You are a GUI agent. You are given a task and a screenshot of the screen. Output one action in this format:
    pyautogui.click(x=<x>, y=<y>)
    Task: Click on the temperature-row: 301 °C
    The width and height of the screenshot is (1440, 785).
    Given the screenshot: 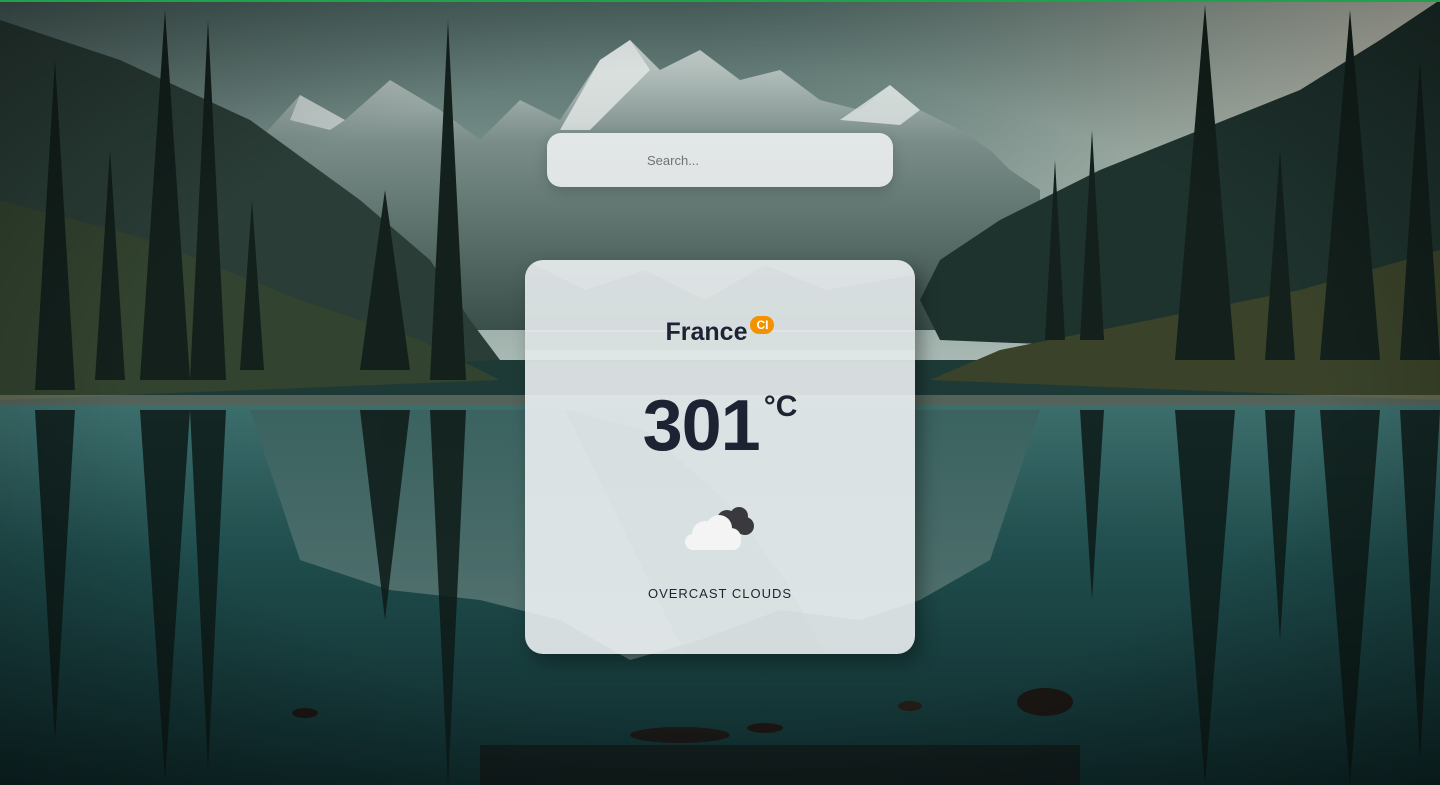 What is the action you would take?
    pyautogui.click(x=720, y=426)
    